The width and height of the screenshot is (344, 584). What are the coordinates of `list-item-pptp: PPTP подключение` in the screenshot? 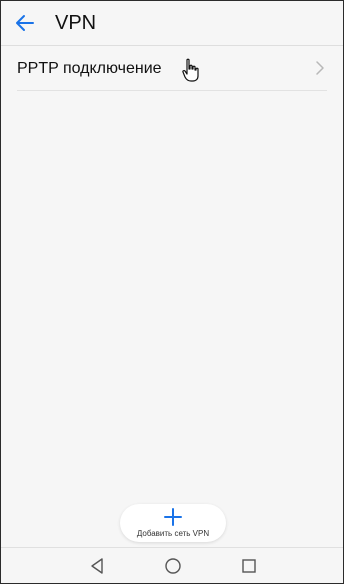 It's located at (172, 68).